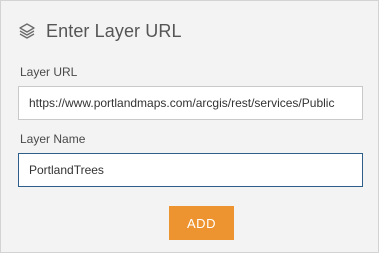 This screenshot has height=253, width=379. Describe the element at coordinates (190, 103) in the screenshot. I see `layer-url-input` at that location.